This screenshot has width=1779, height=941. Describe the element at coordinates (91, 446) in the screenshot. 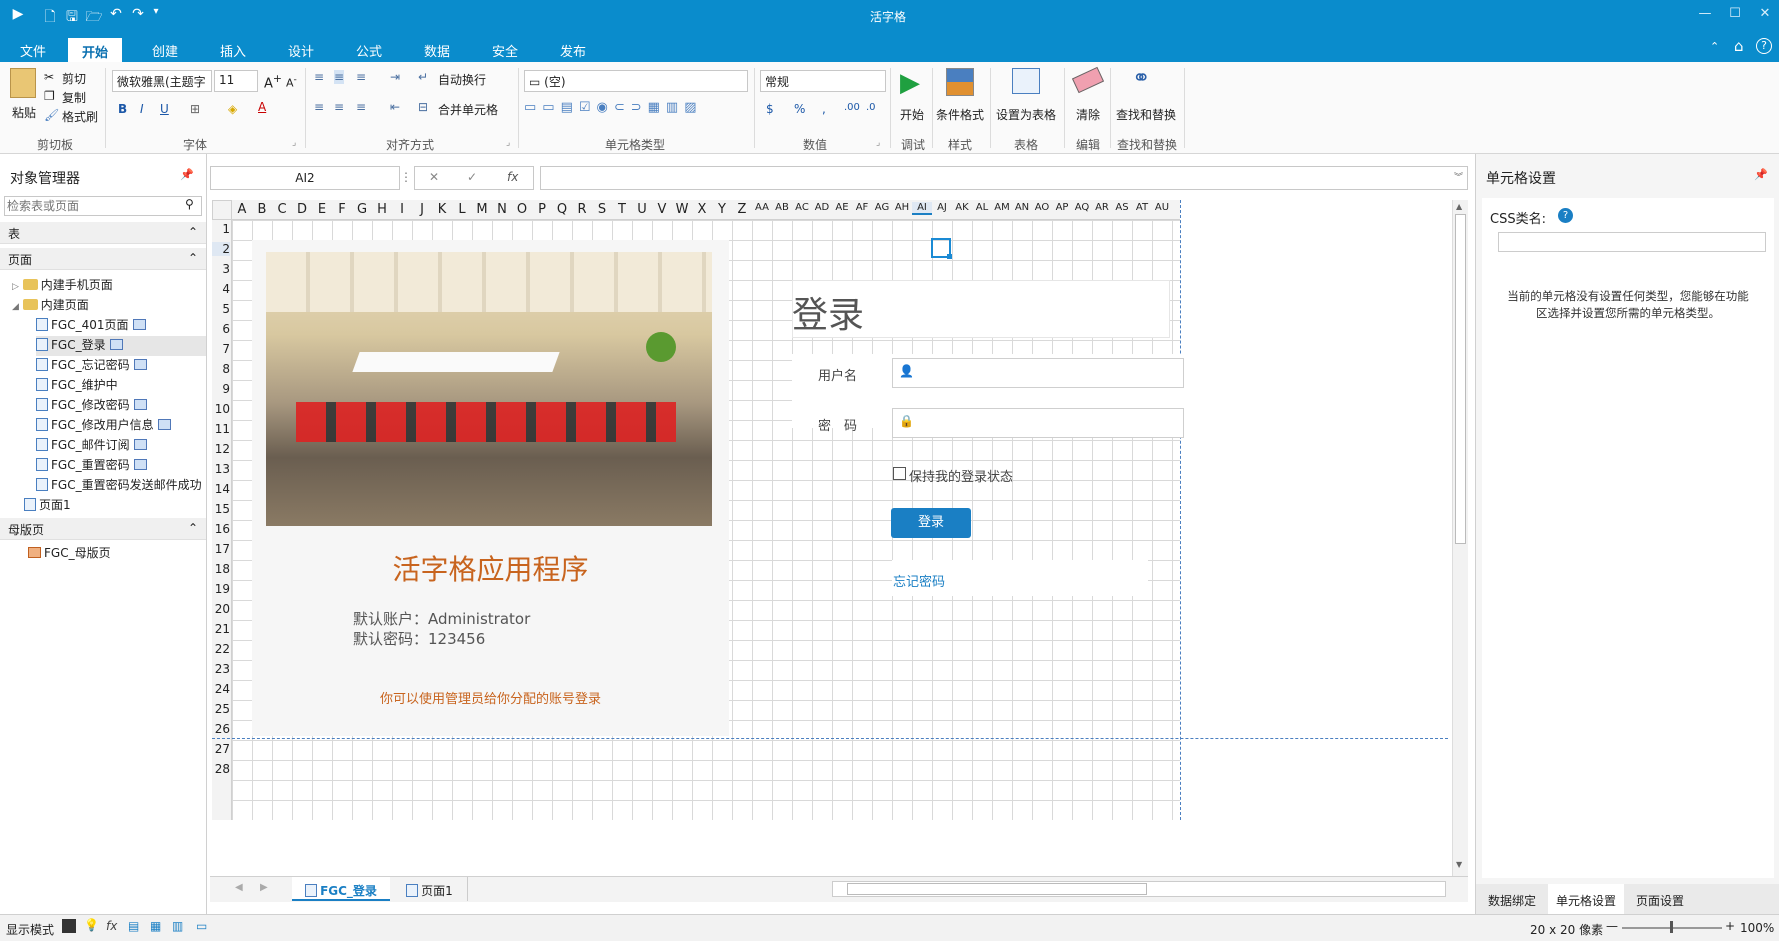

I see `tree-page: FGC_邮件订阅` at that location.